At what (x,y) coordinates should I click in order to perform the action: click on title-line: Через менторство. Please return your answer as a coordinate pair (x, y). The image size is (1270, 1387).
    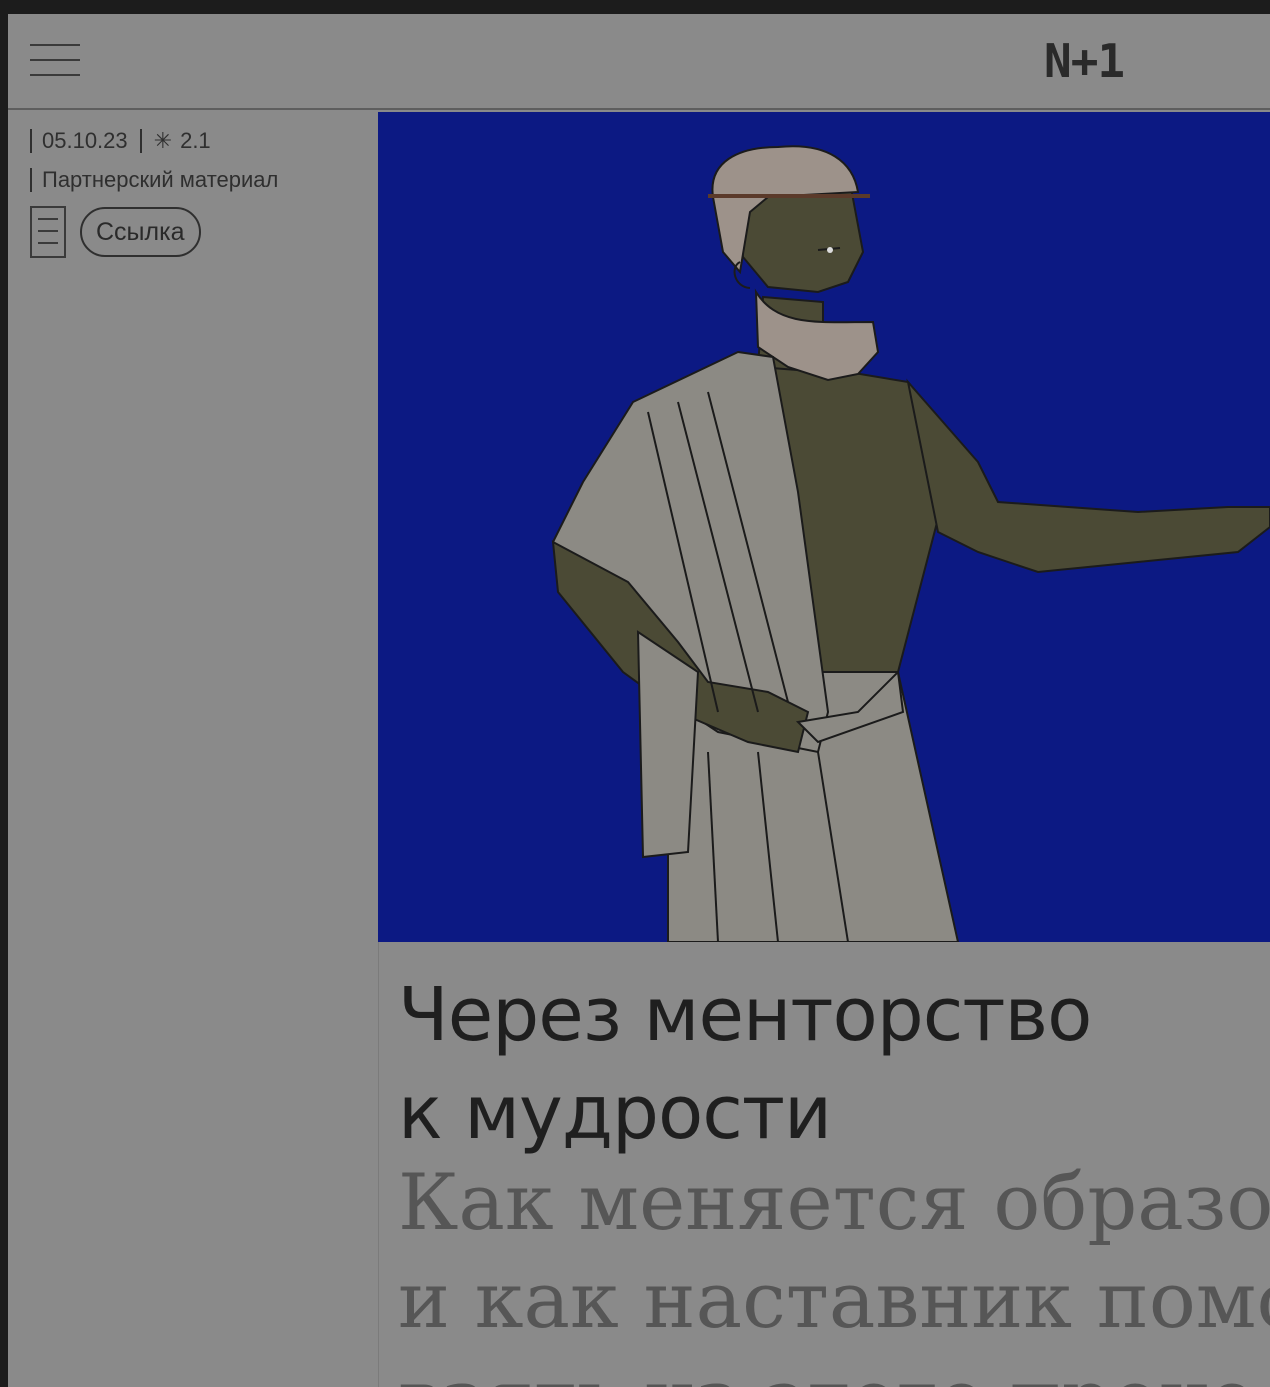
    Looking at the image, I should click on (745, 1015).